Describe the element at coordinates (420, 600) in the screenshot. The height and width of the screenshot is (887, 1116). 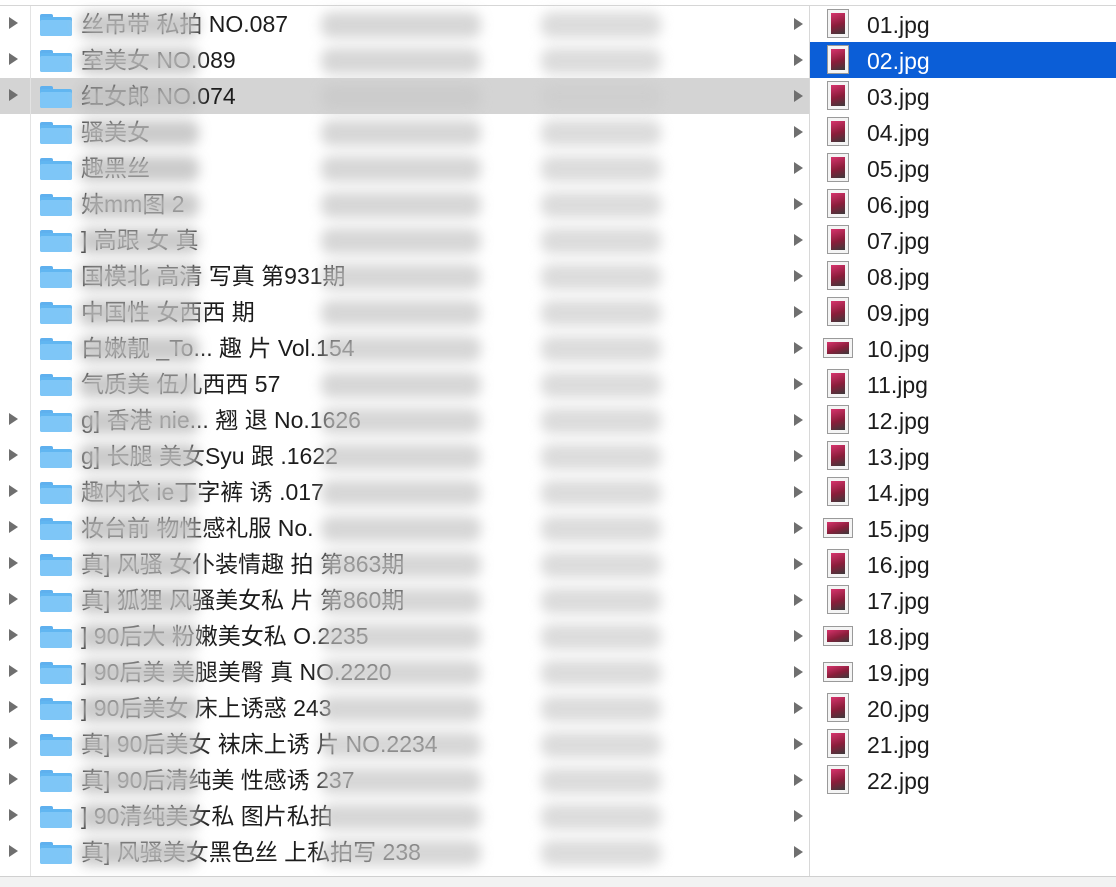
I see `folder-row: 真] 狐狸 风骚美女私 片 第860期` at that location.